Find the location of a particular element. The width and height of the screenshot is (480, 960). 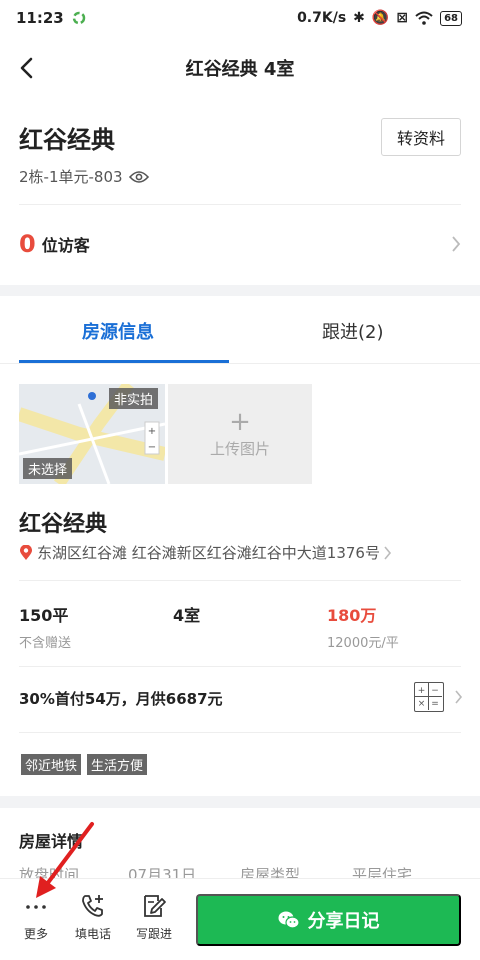

price-stat: 180万 12000元/平 is located at coordinates (363, 626).